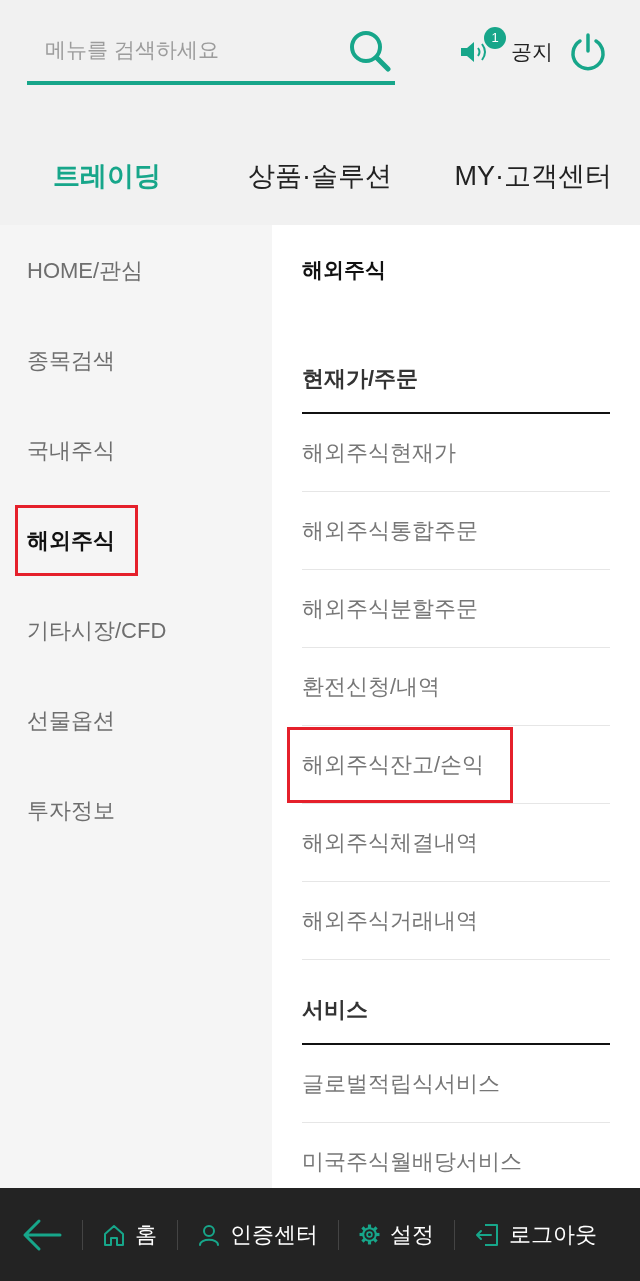 The height and width of the screenshot is (1281, 640). What do you see at coordinates (533, 176) in the screenshot?
I see `tab: MY·고객센터` at bounding box center [533, 176].